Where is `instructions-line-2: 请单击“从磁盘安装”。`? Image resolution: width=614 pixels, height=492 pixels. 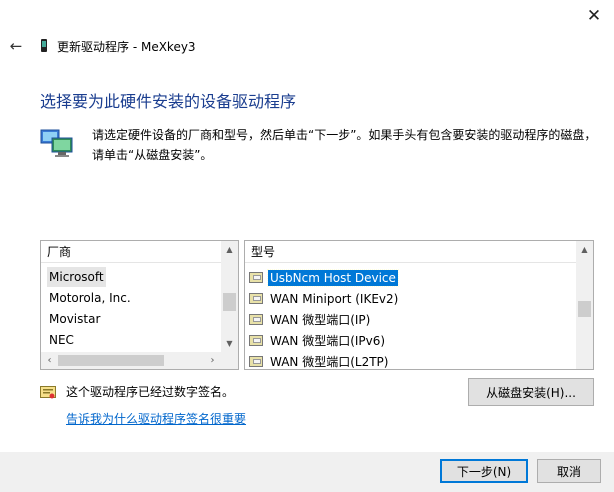 instructions-line-2: 请单击“从磁盘安装”。 is located at coordinates (152, 155).